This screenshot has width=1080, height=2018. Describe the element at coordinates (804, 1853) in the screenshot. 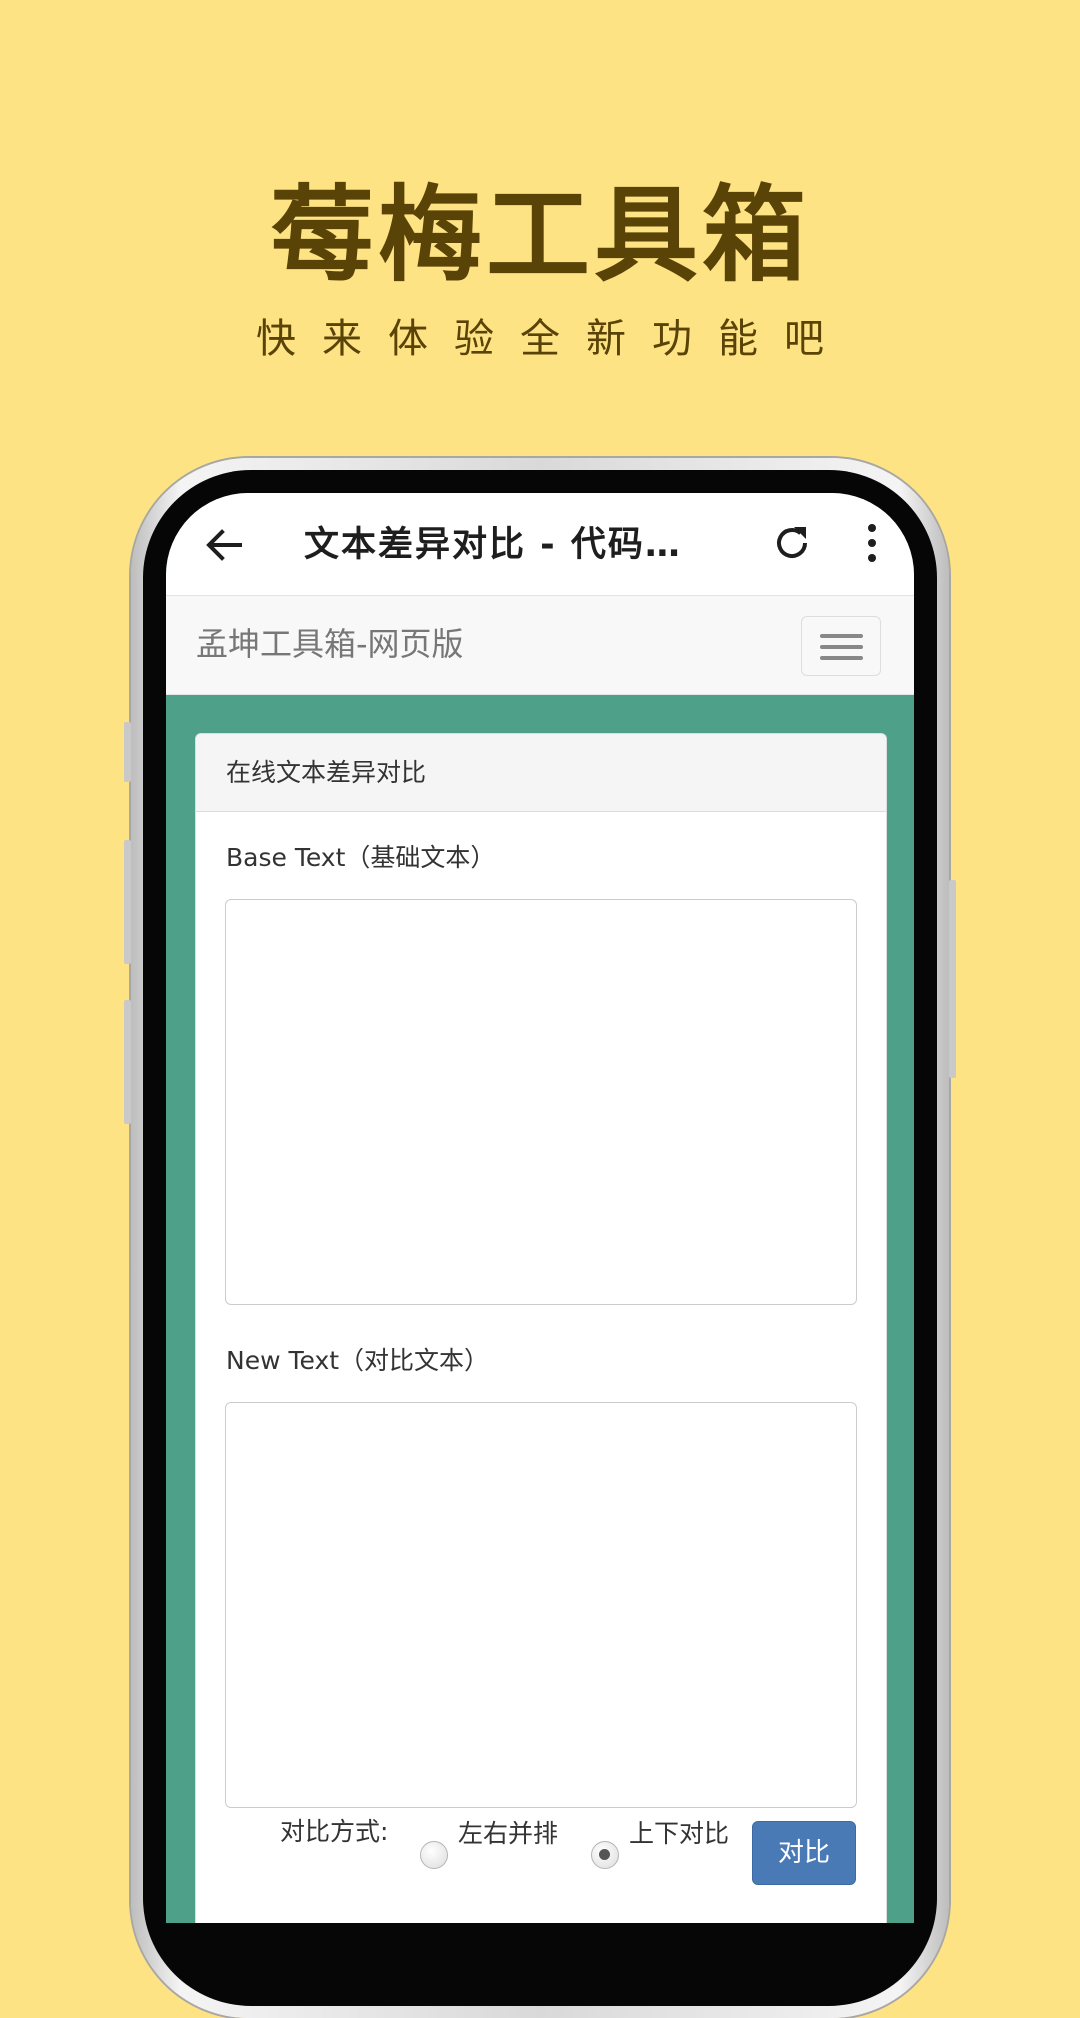

I see `compare-button: 对比` at that location.